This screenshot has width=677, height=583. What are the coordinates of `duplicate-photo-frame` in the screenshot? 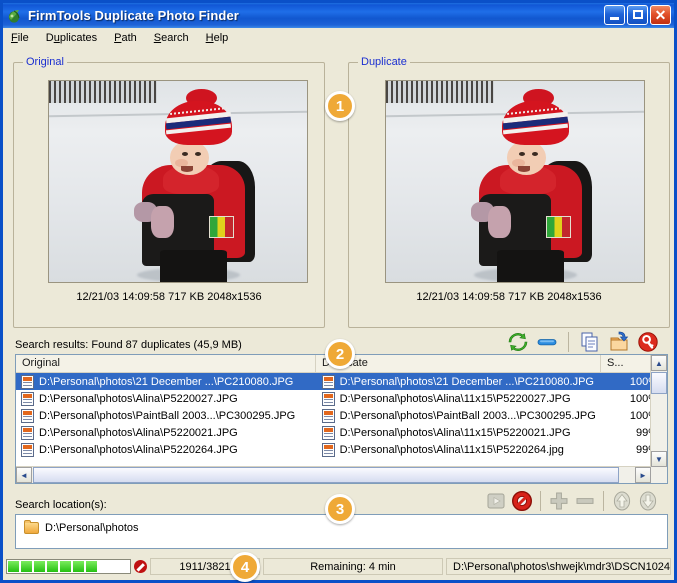 It's located at (515, 181).